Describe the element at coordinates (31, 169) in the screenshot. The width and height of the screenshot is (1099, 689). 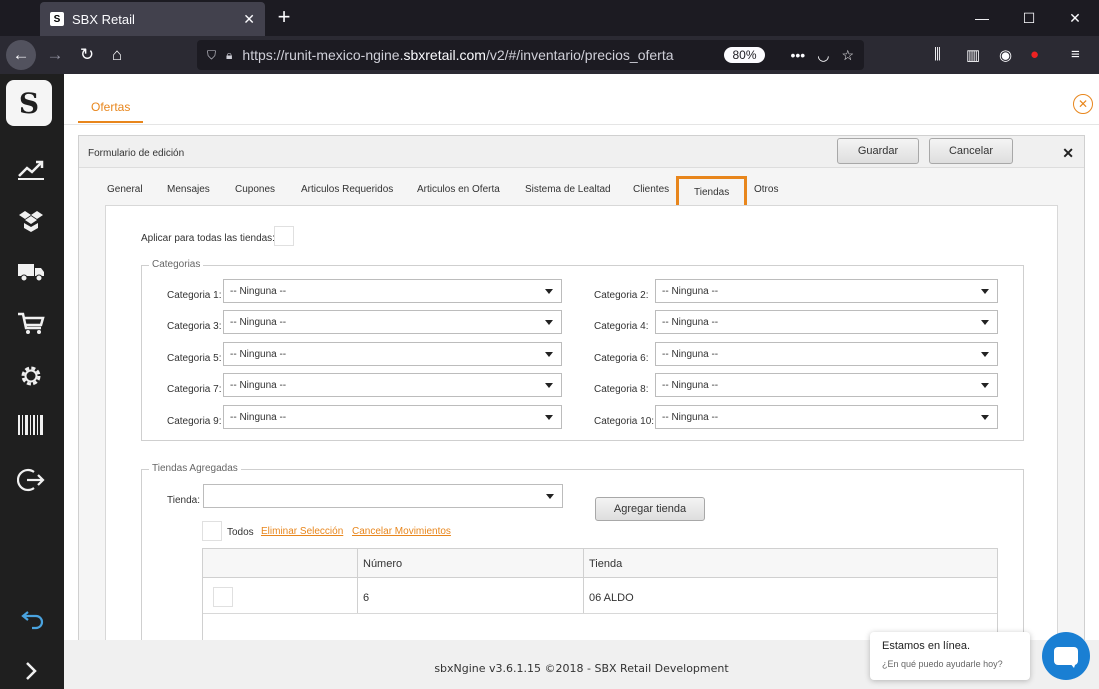
I see `chart-trend-icon` at that location.